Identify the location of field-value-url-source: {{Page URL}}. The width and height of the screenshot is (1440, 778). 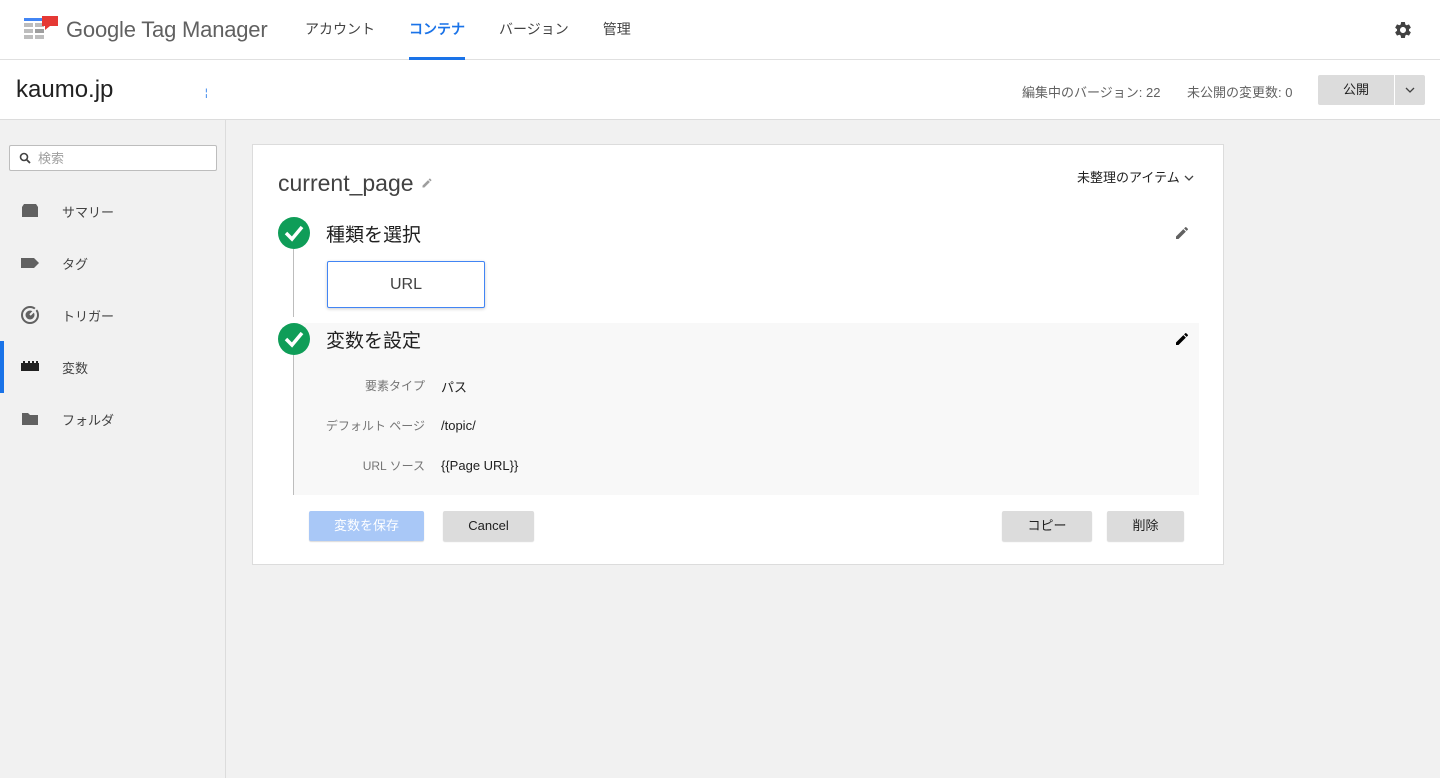
(480, 465).